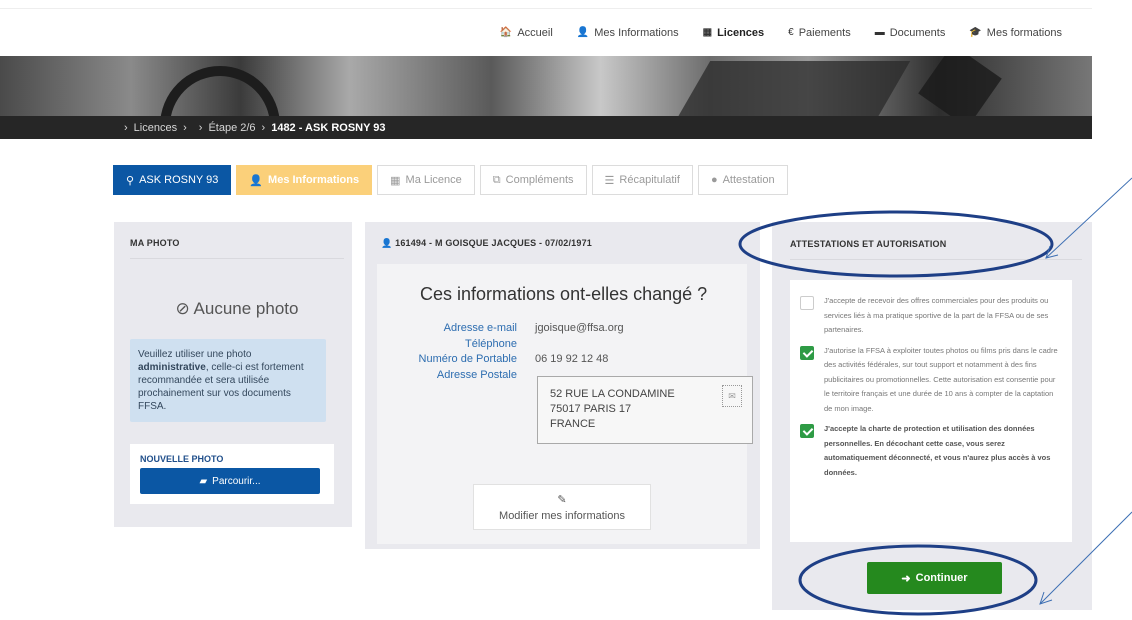 This screenshot has width=1132, height=620. I want to click on nav-documents: ▬ Documents, so click(910, 33).